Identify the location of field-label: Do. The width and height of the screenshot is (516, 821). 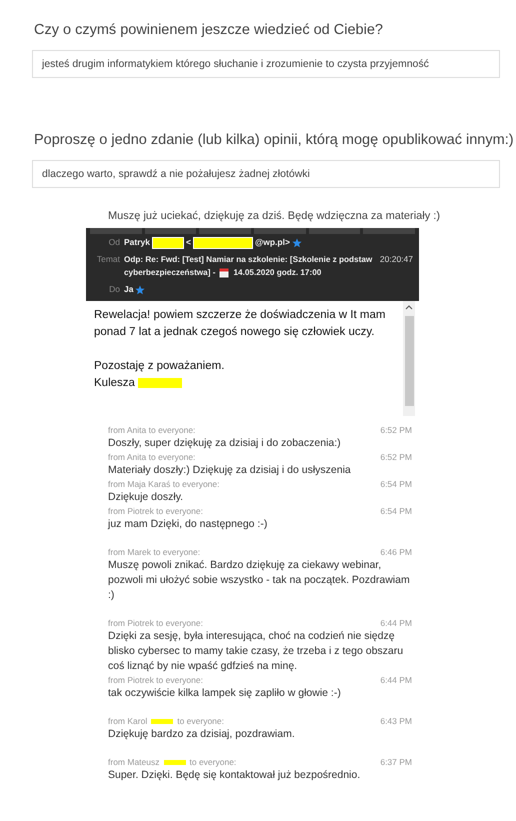
(114, 289).